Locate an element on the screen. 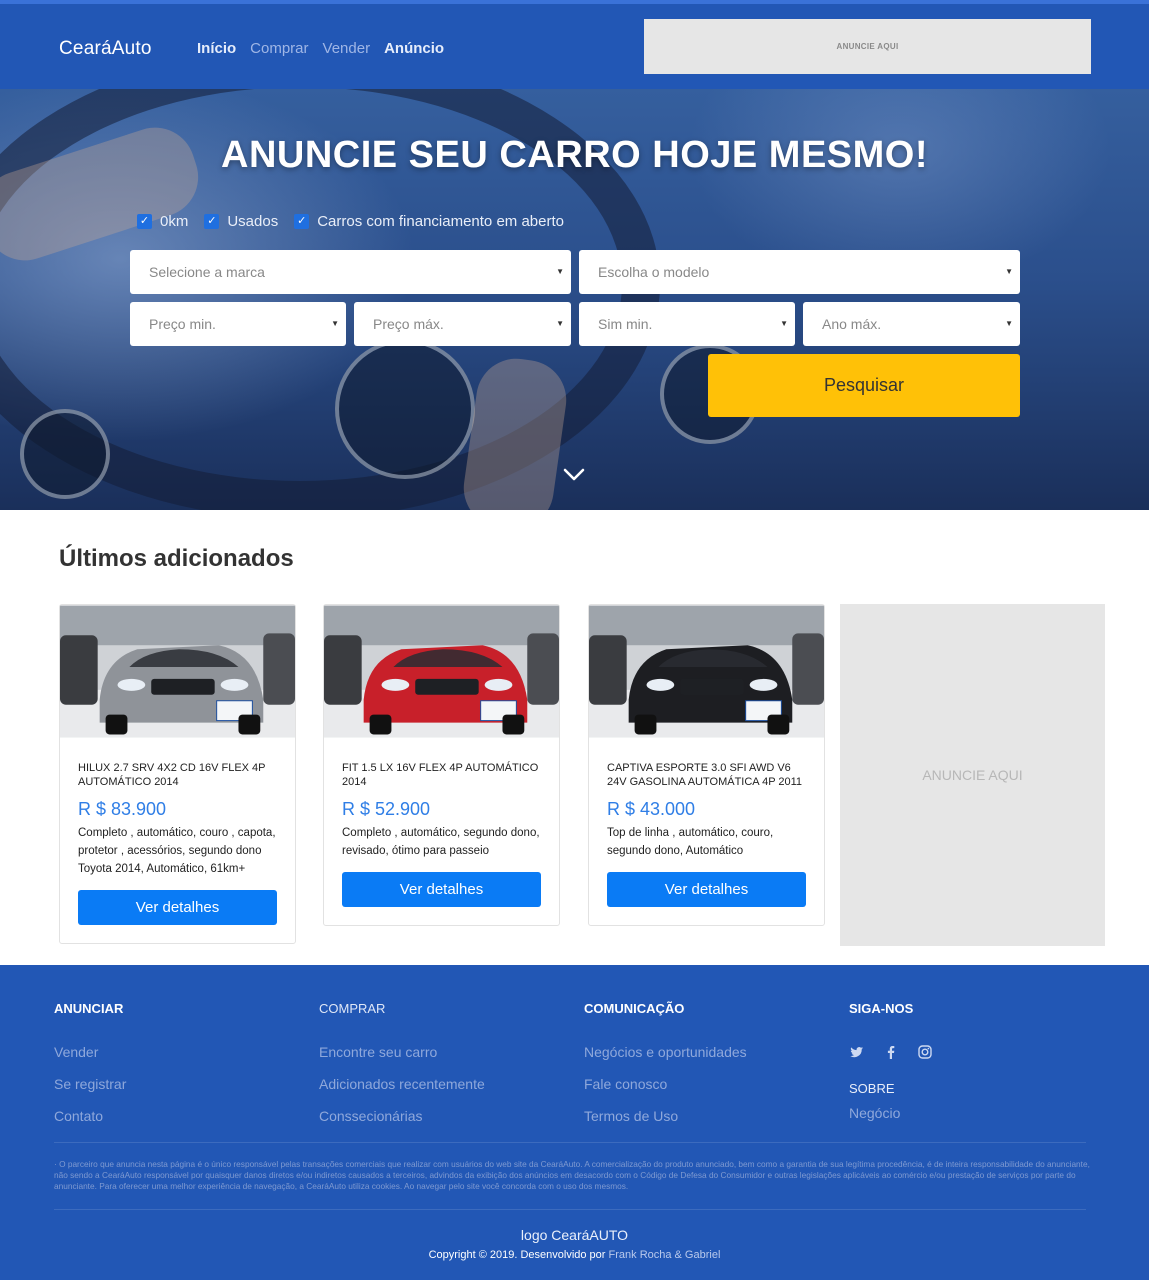  search-button: Pesquisar is located at coordinates (864, 385).